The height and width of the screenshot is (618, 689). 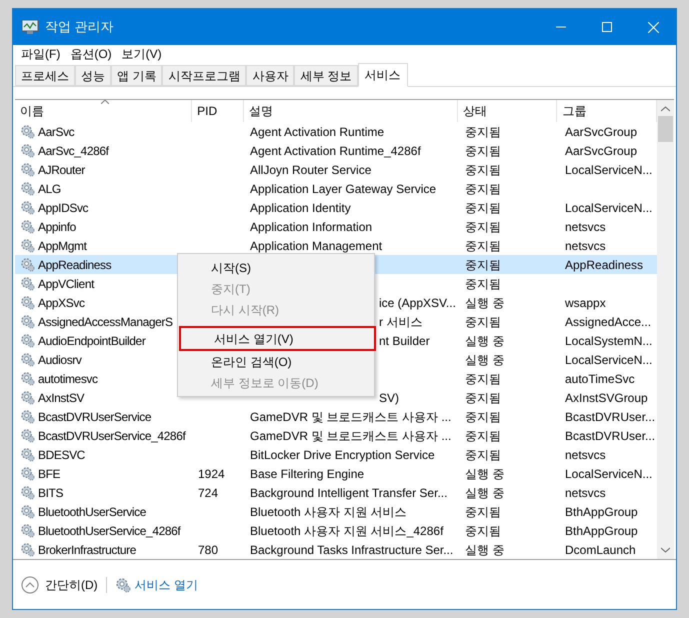 I want to click on service-name: AarSvc, so click(x=56, y=132).